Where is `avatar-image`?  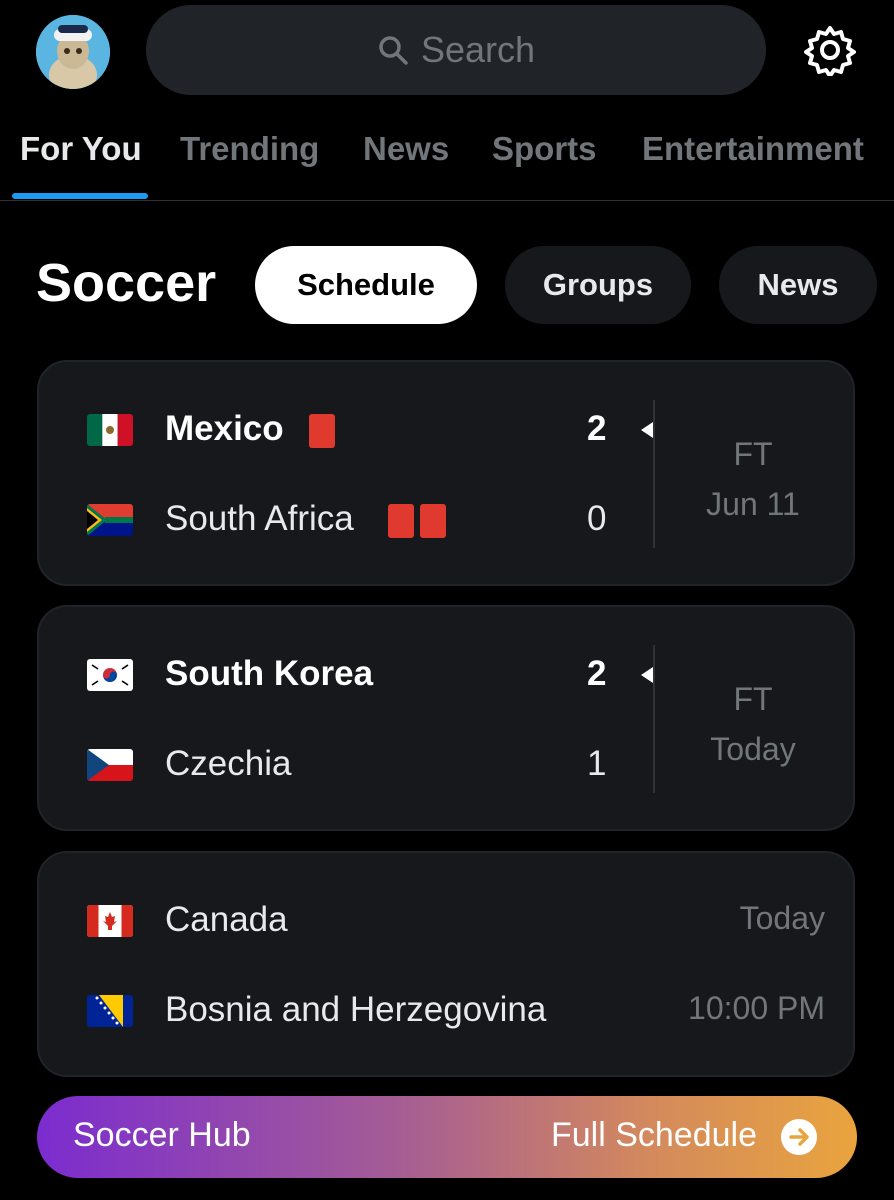
avatar-image is located at coordinates (73, 52).